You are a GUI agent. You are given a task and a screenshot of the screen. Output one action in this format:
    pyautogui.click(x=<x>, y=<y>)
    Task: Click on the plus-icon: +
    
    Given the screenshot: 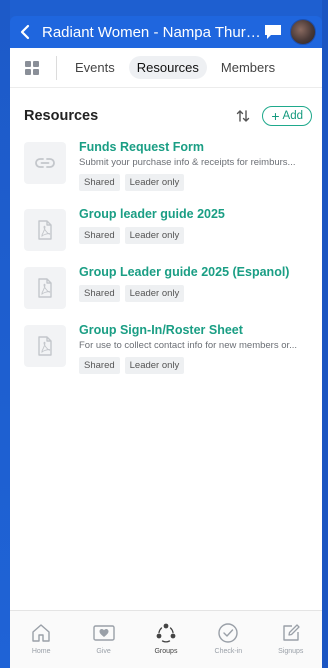 What is the action you would take?
    pyautogui.click(x=275, y=116)
    